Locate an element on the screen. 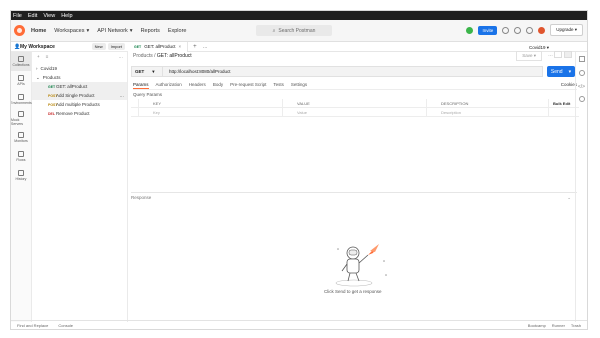 The image size is (600, 338). environment-label: Covid19 is located at coordinates (537, 47).